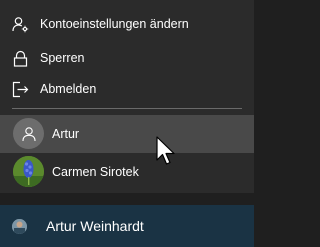 The width and height of the screenshot is (320, 247). What do you see at coordinates (127, 108) in the screenshot?
I see `menu-divider` at bounding box center [127, 108].